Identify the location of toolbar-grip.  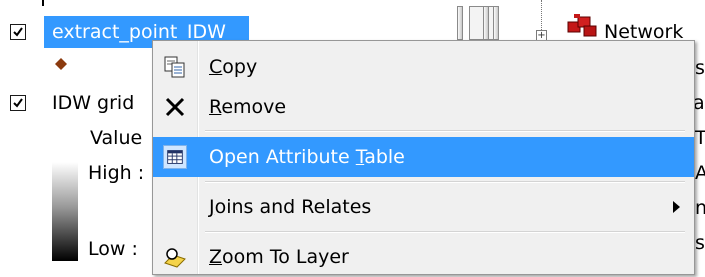
(482, 23).